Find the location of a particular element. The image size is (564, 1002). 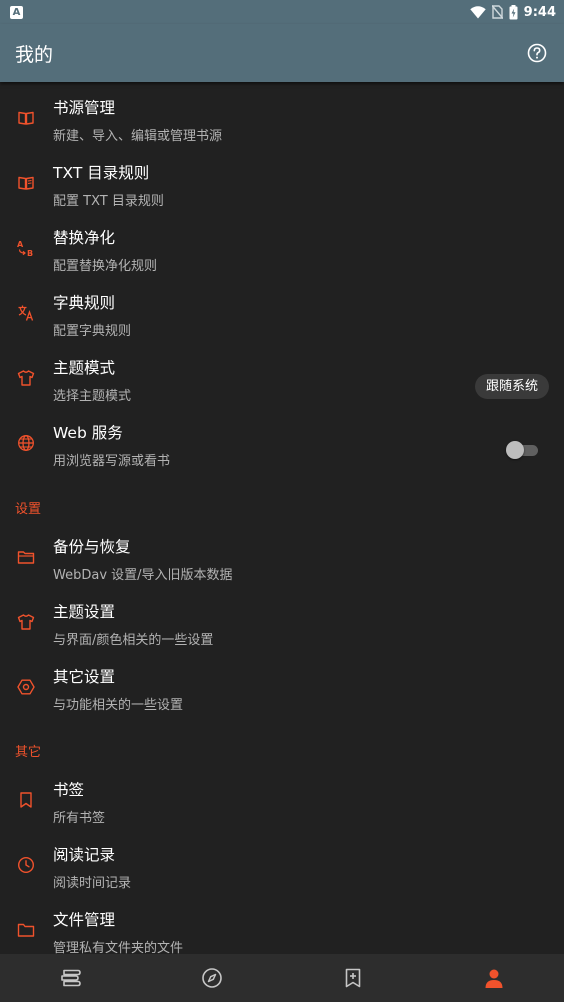

item-subtitle: 与界面/颜色相关的一些设置 is located at coordinates (133, 640).